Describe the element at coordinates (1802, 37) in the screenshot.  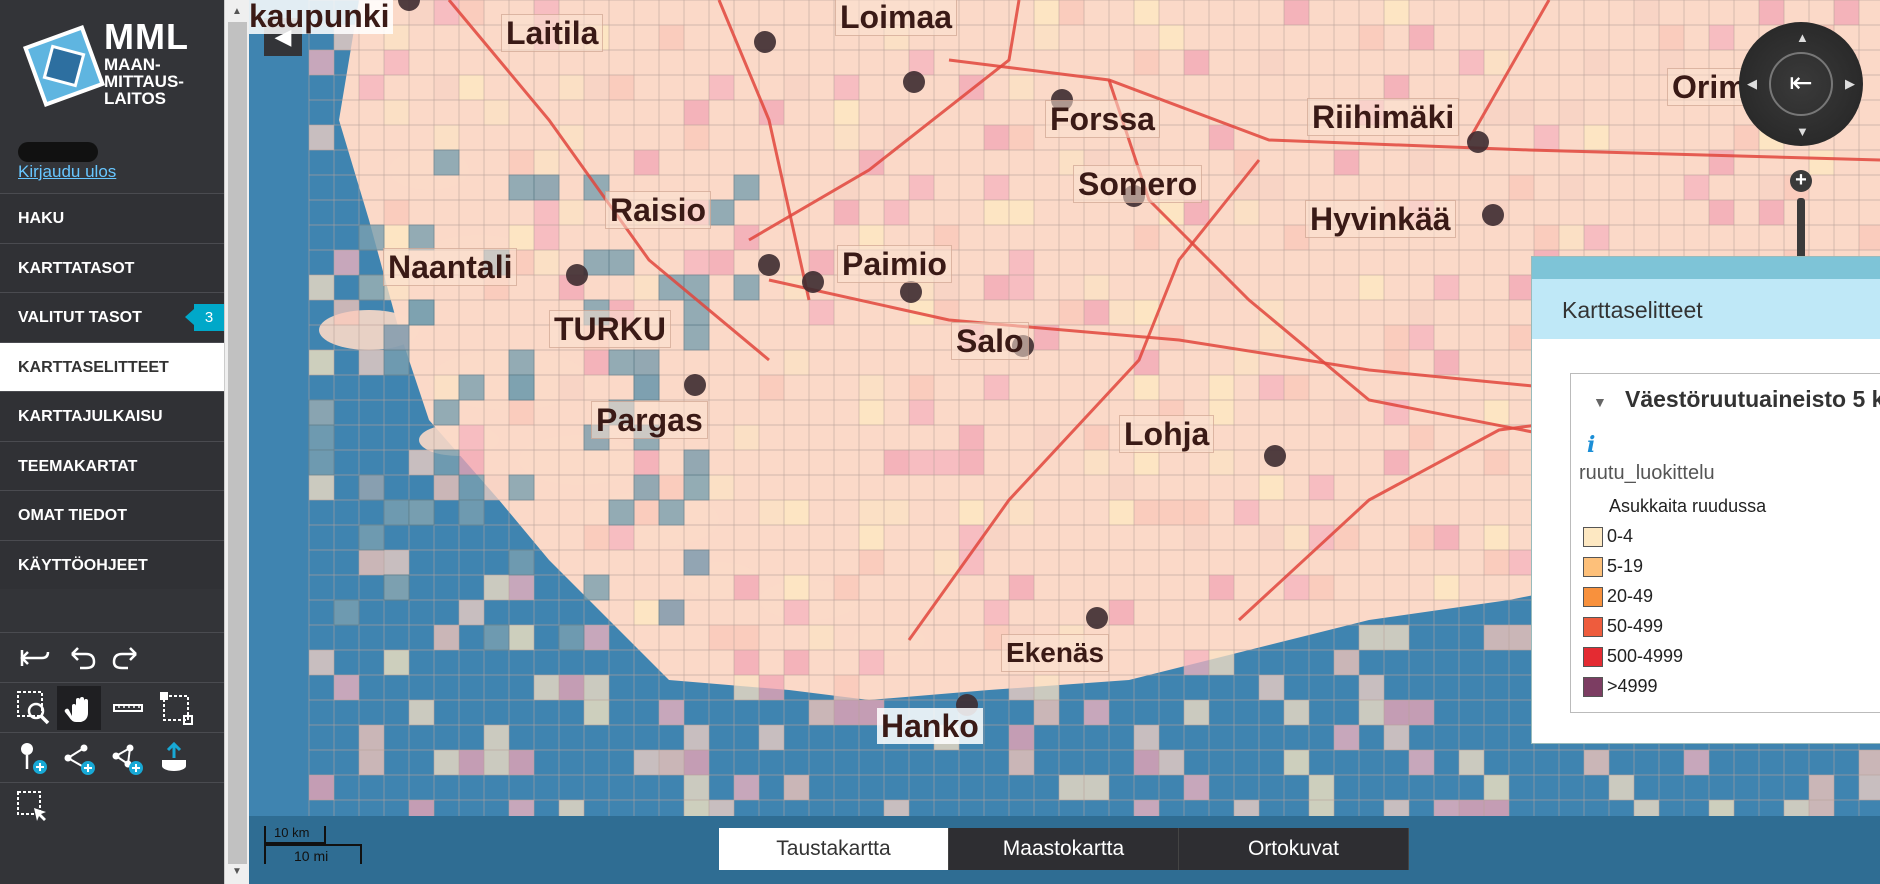
I see `pan-up-icon: ▲` at that location.